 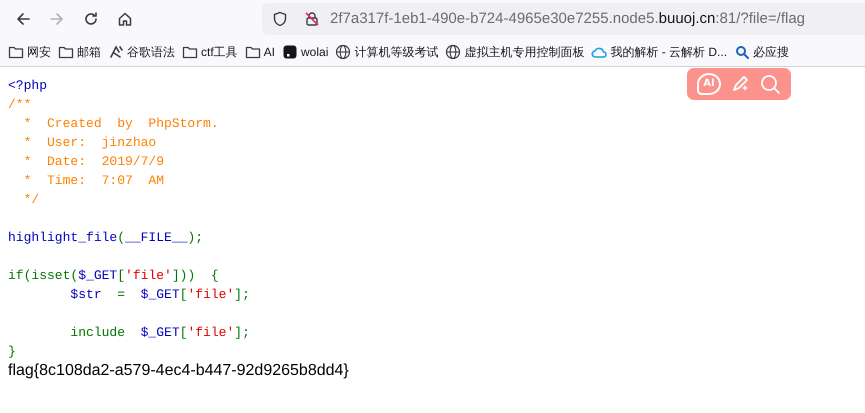 What do you see at coordinates (568, 18) in the screenshot?
I see `url-text: 2f7a317f-1eb1-490e-b724-4965e30e7255.node5.buuoj.cn:81/?file=/flag` at bounding box center [568, 18].